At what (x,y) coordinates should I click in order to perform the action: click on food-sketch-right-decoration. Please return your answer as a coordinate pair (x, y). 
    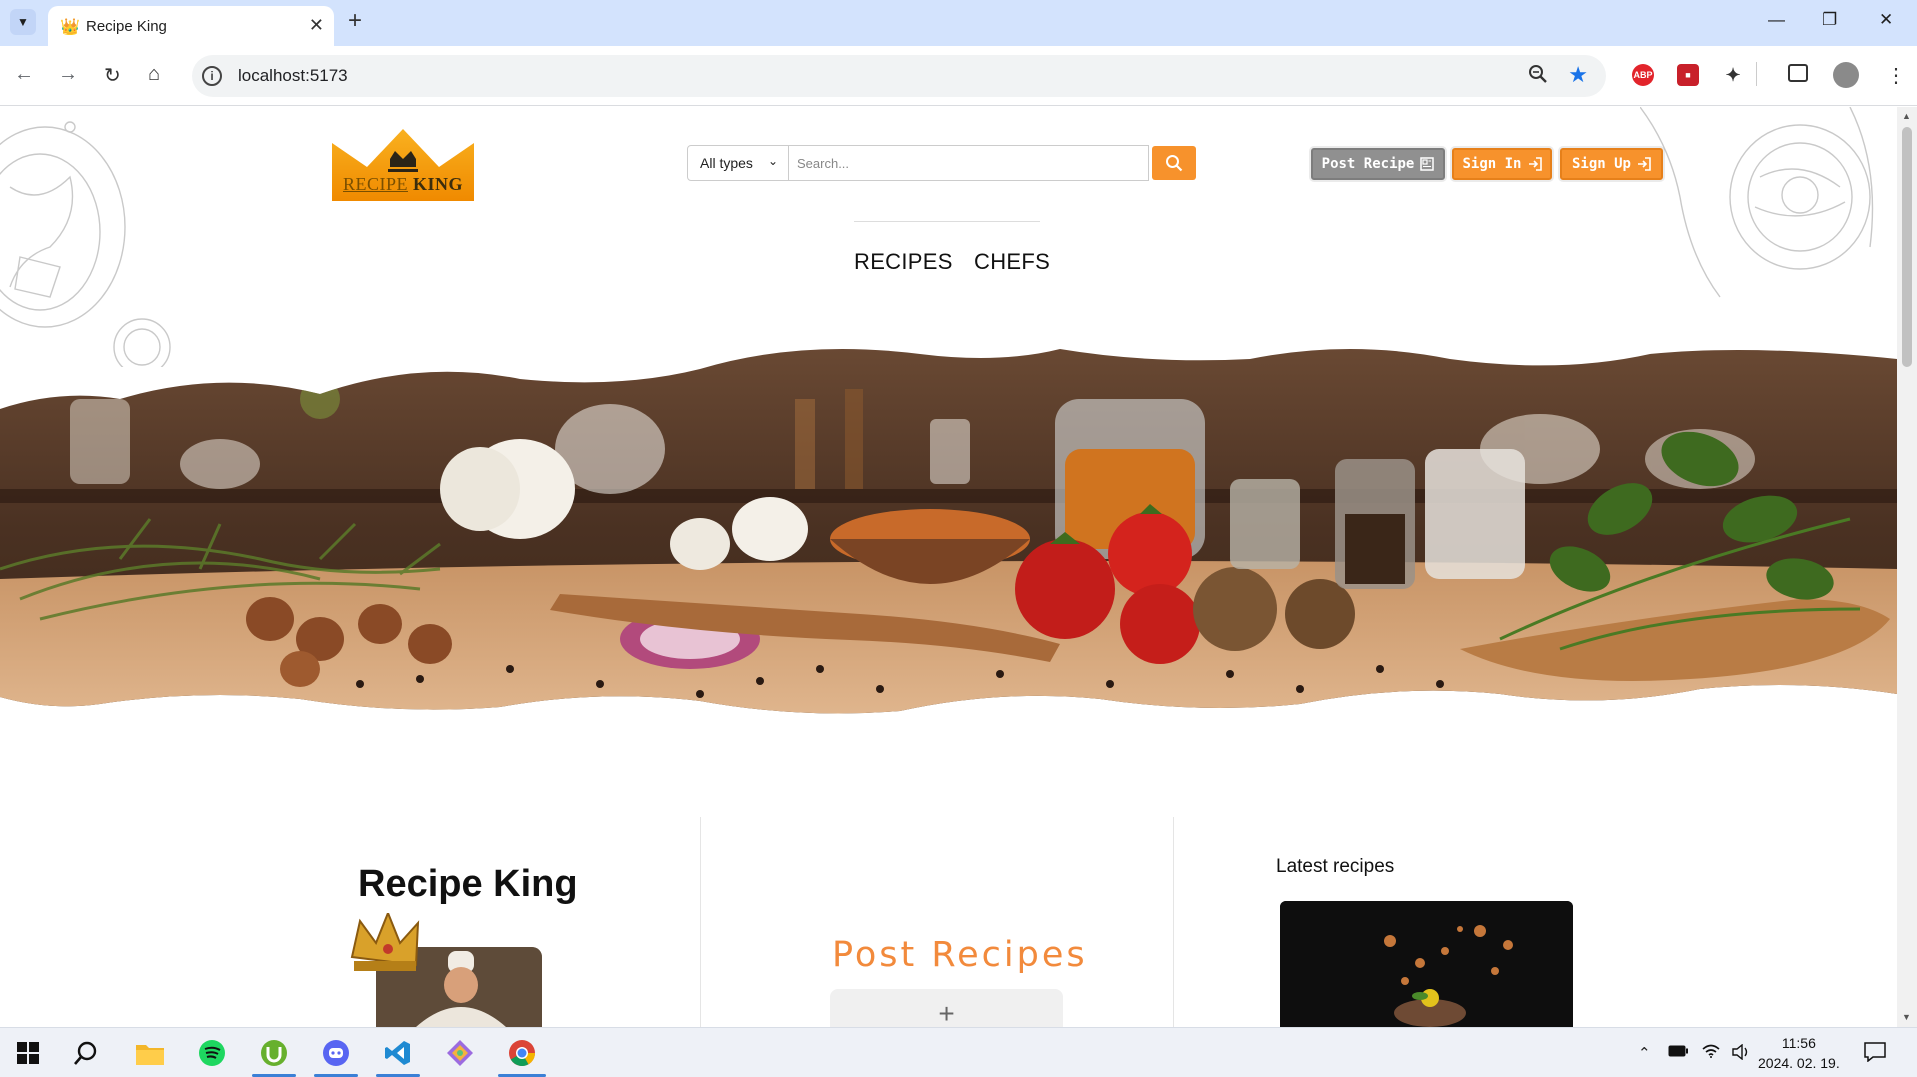
    Looking at the image, I should click on (1757, 202).